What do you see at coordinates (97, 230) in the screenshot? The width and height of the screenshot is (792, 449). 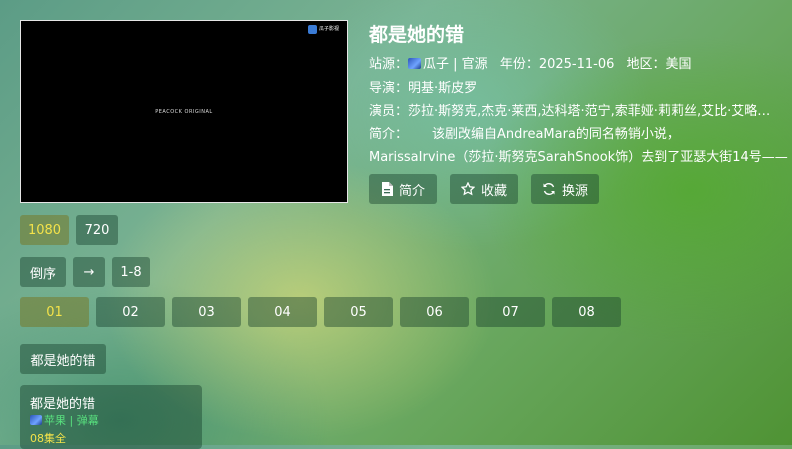 I see `quality-720: 720` at bounding box center [97, 230].